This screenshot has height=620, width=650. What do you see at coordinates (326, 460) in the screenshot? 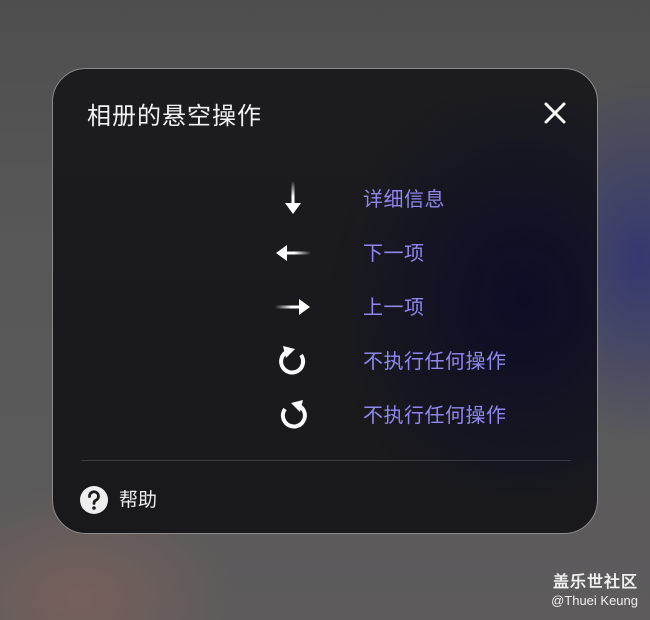
I see `divider` at bounding box center [326, 460].